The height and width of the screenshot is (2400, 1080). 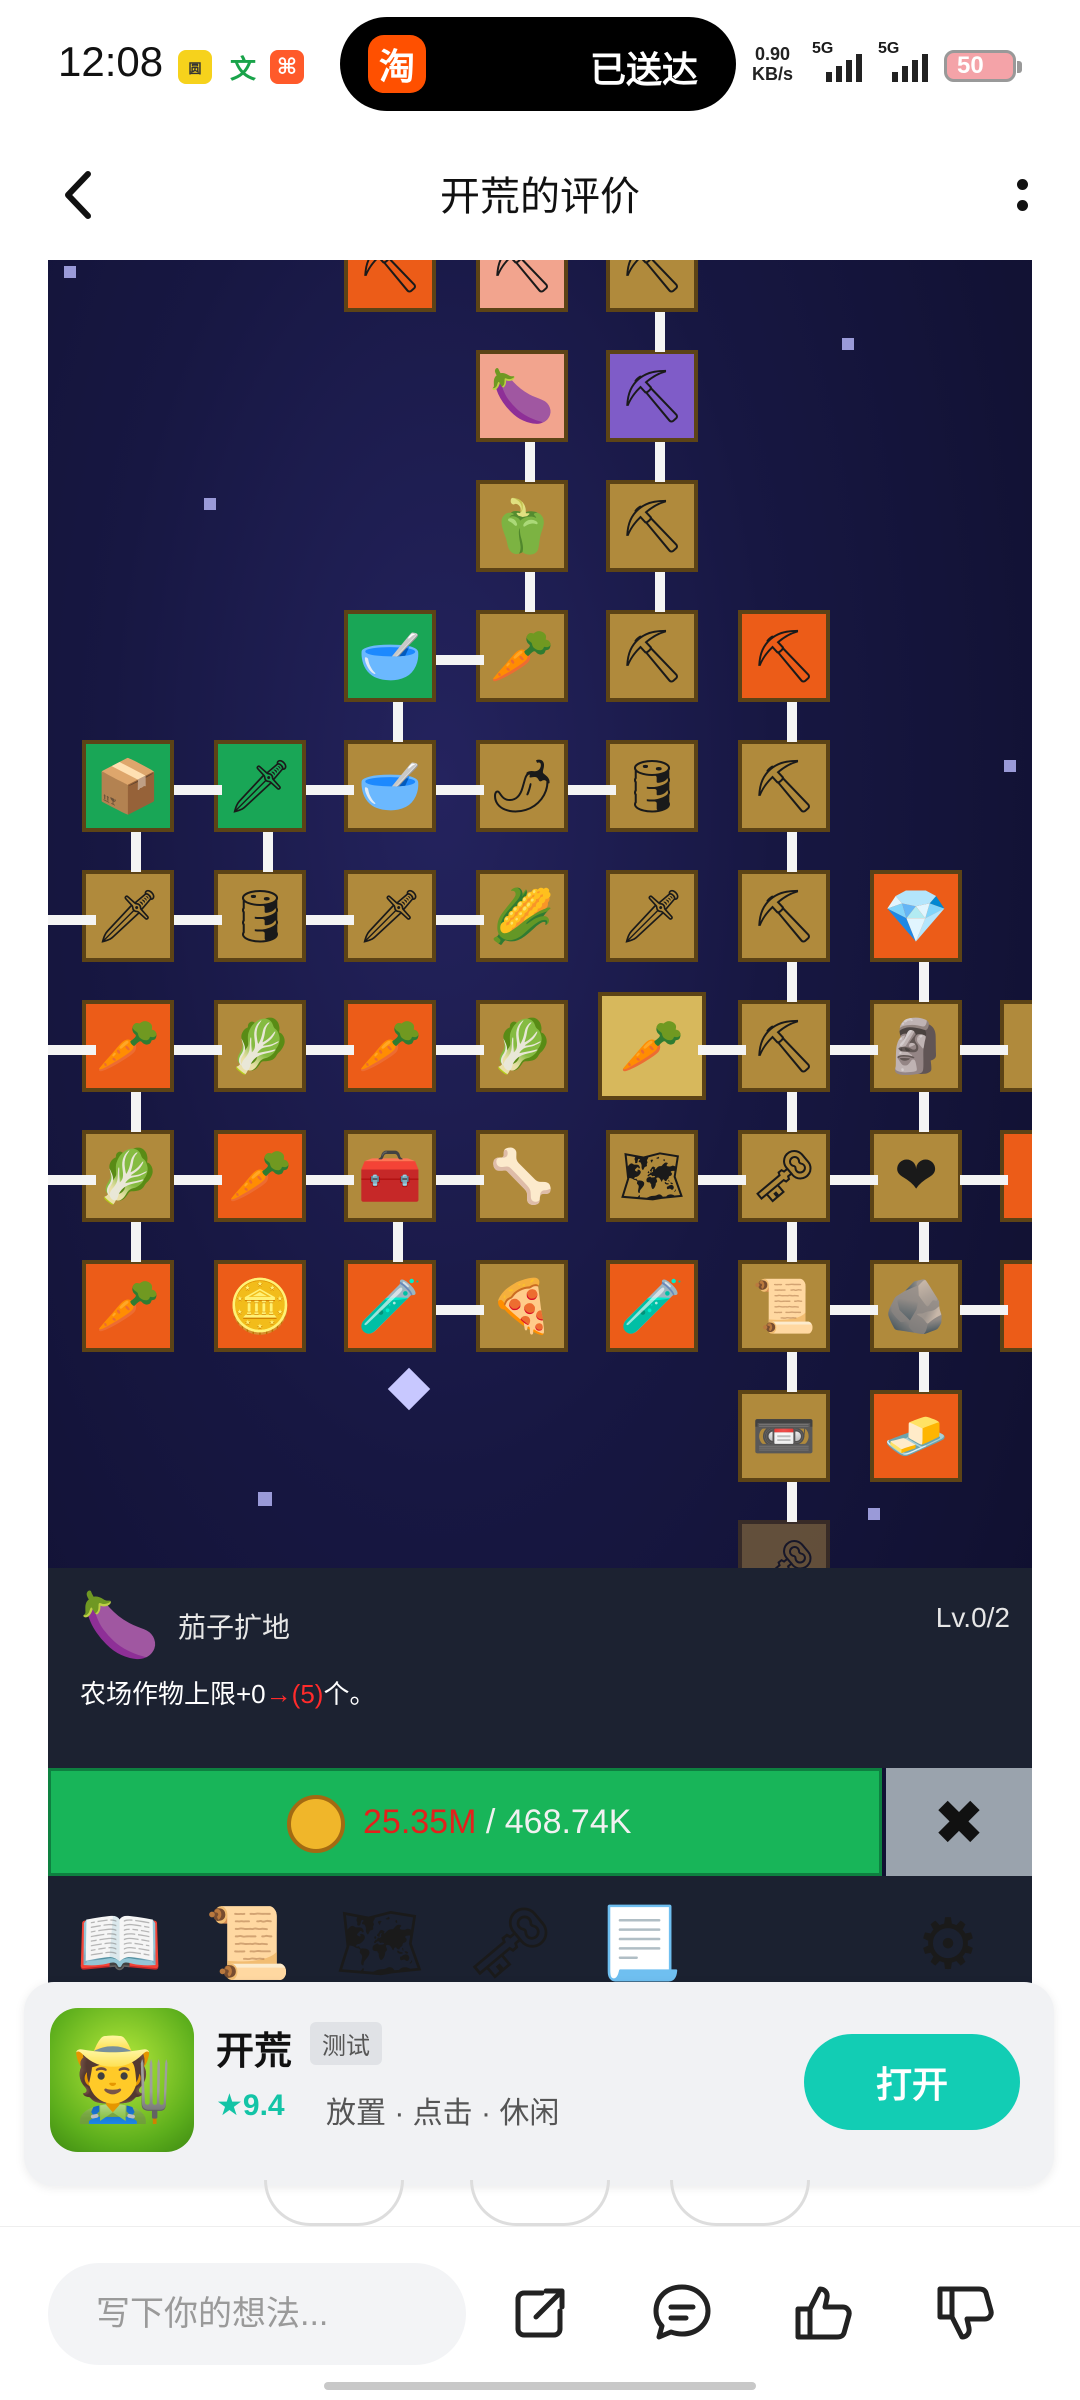 What do you see at coordinates (522, 786) in the screenshot?
I see `chili-tile: 🌶` at bounding box center [522, 786].